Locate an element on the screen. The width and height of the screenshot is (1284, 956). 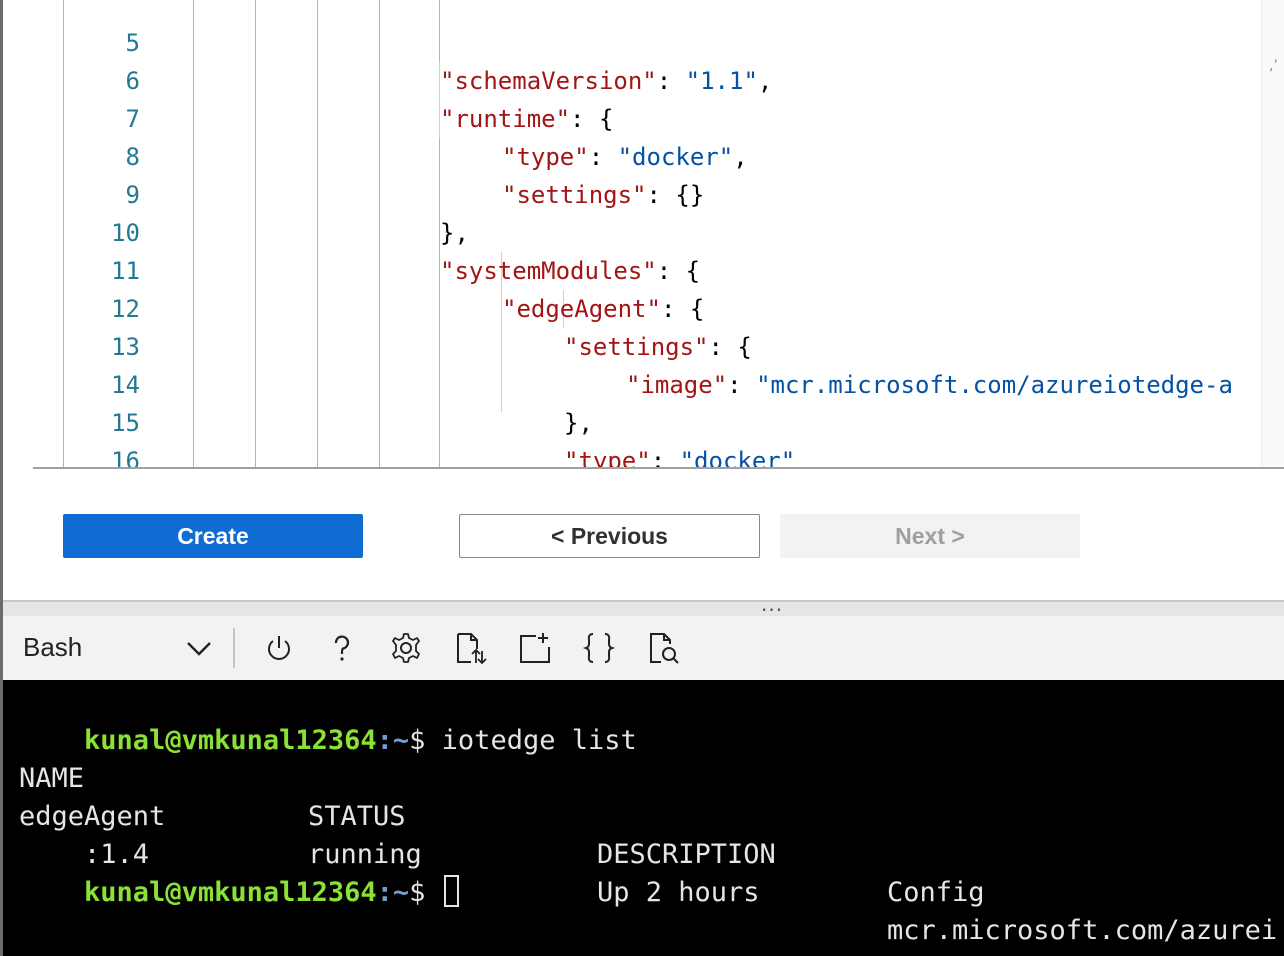
editor-braces-icon is located at coordinates (599, 648).